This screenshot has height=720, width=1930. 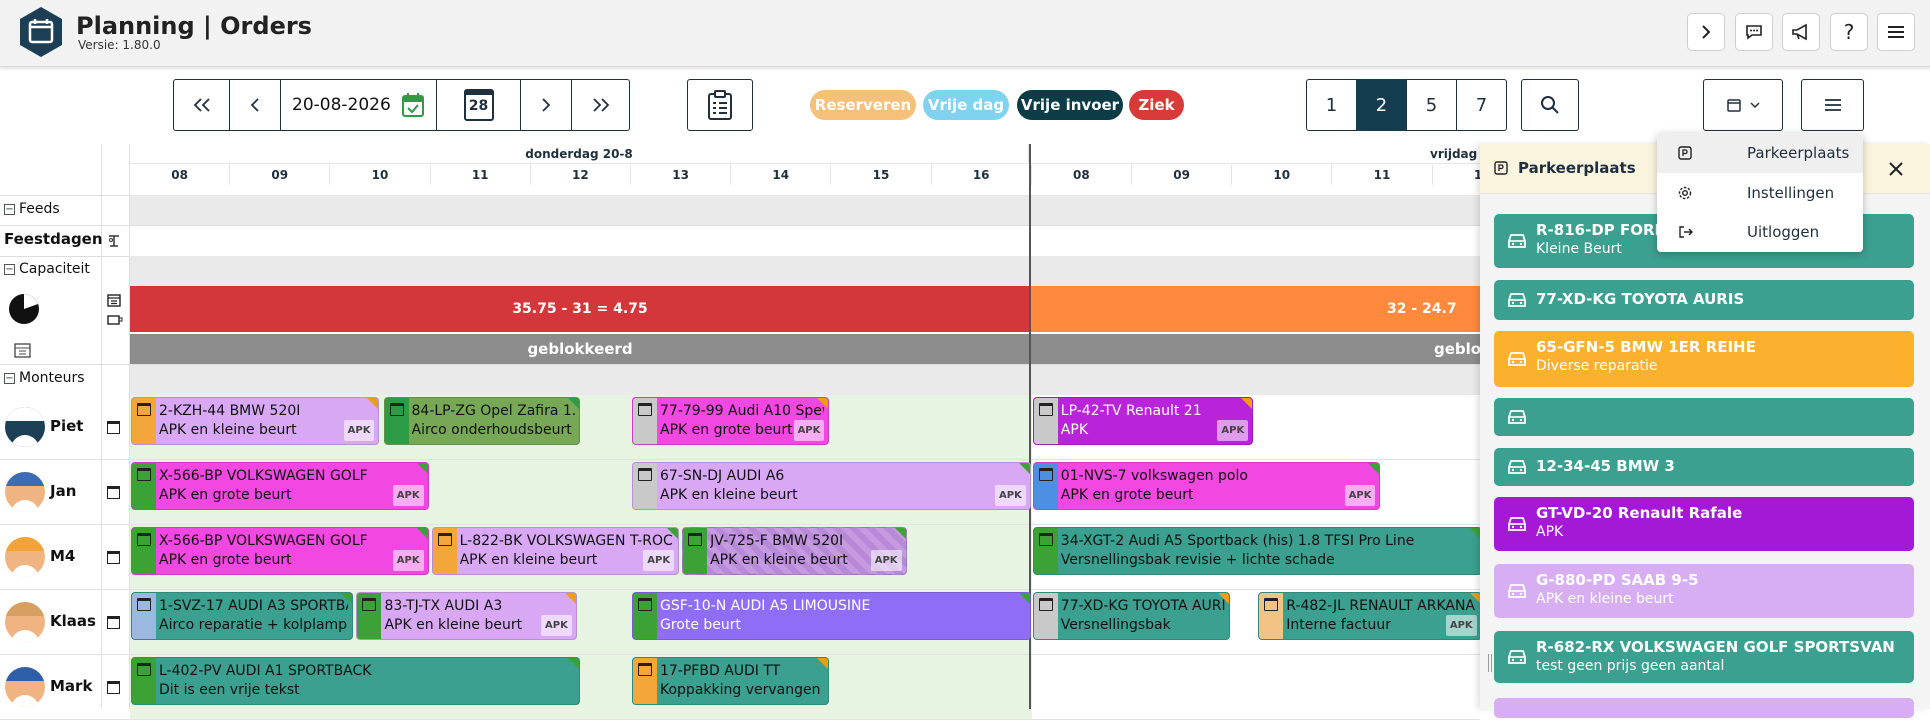 I want to click on event-title: 17-PFBD AUDI TT, so click(x=720, y=671).